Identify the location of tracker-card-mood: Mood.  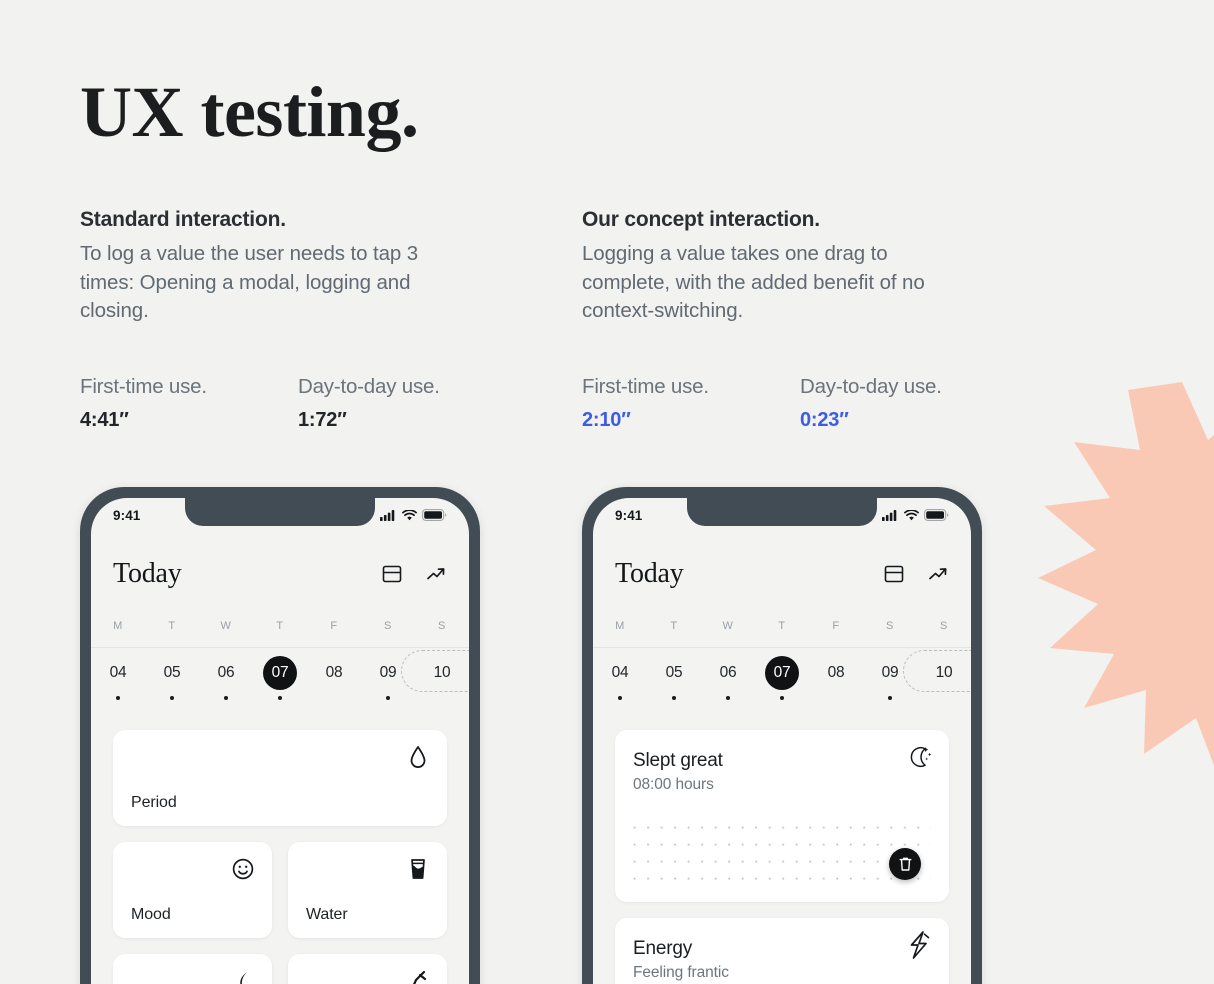
(192, 890).